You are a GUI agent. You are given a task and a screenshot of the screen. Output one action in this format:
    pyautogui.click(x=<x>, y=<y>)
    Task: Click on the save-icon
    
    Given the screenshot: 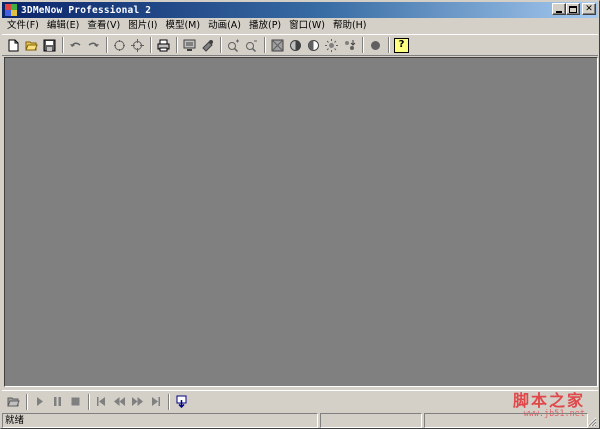 What is the action you would take?
    pyautogui.click(x=49, y=45)
    